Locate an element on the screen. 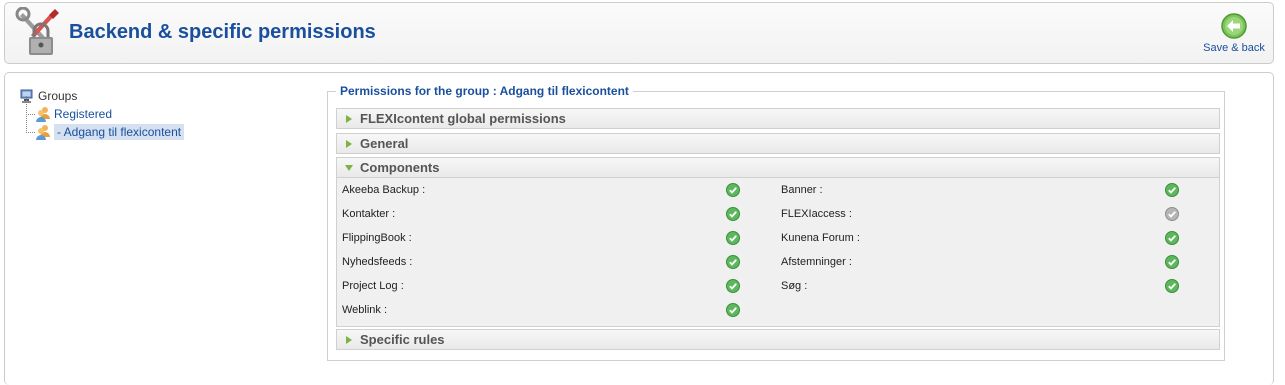 This screenshot has width=1285, height=385. tree-root: Groups is located at coordinates (101, 96).